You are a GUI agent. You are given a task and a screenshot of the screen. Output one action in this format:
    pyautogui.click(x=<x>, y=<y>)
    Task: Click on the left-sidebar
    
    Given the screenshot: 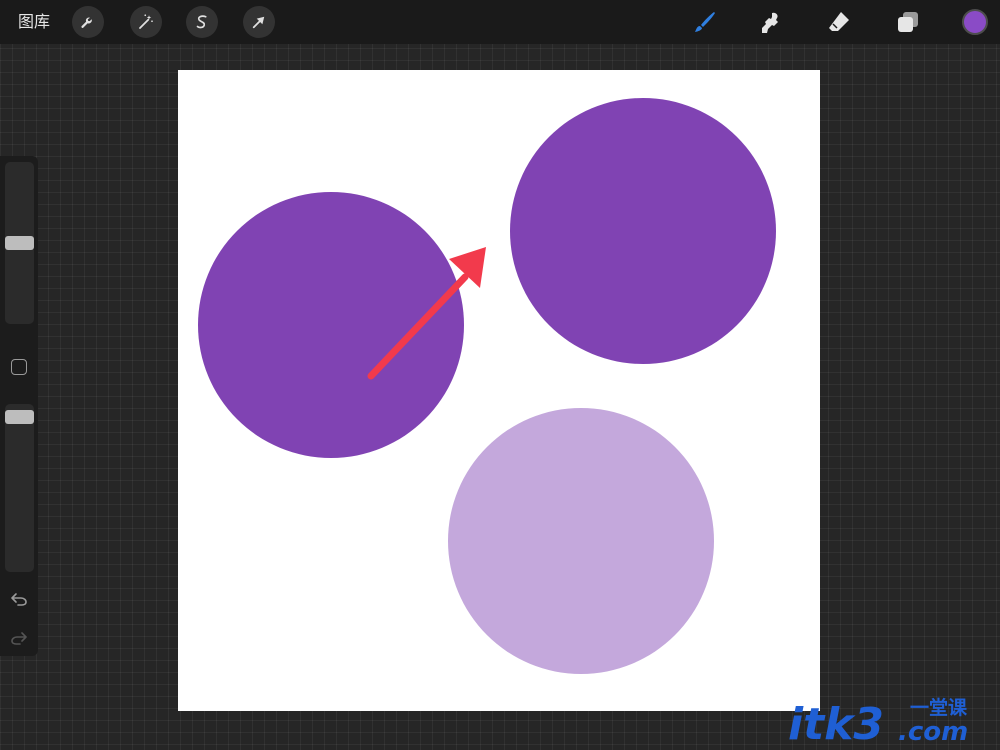 What is the action you would take?
    pyautogui.click(x=19, y=406)
    